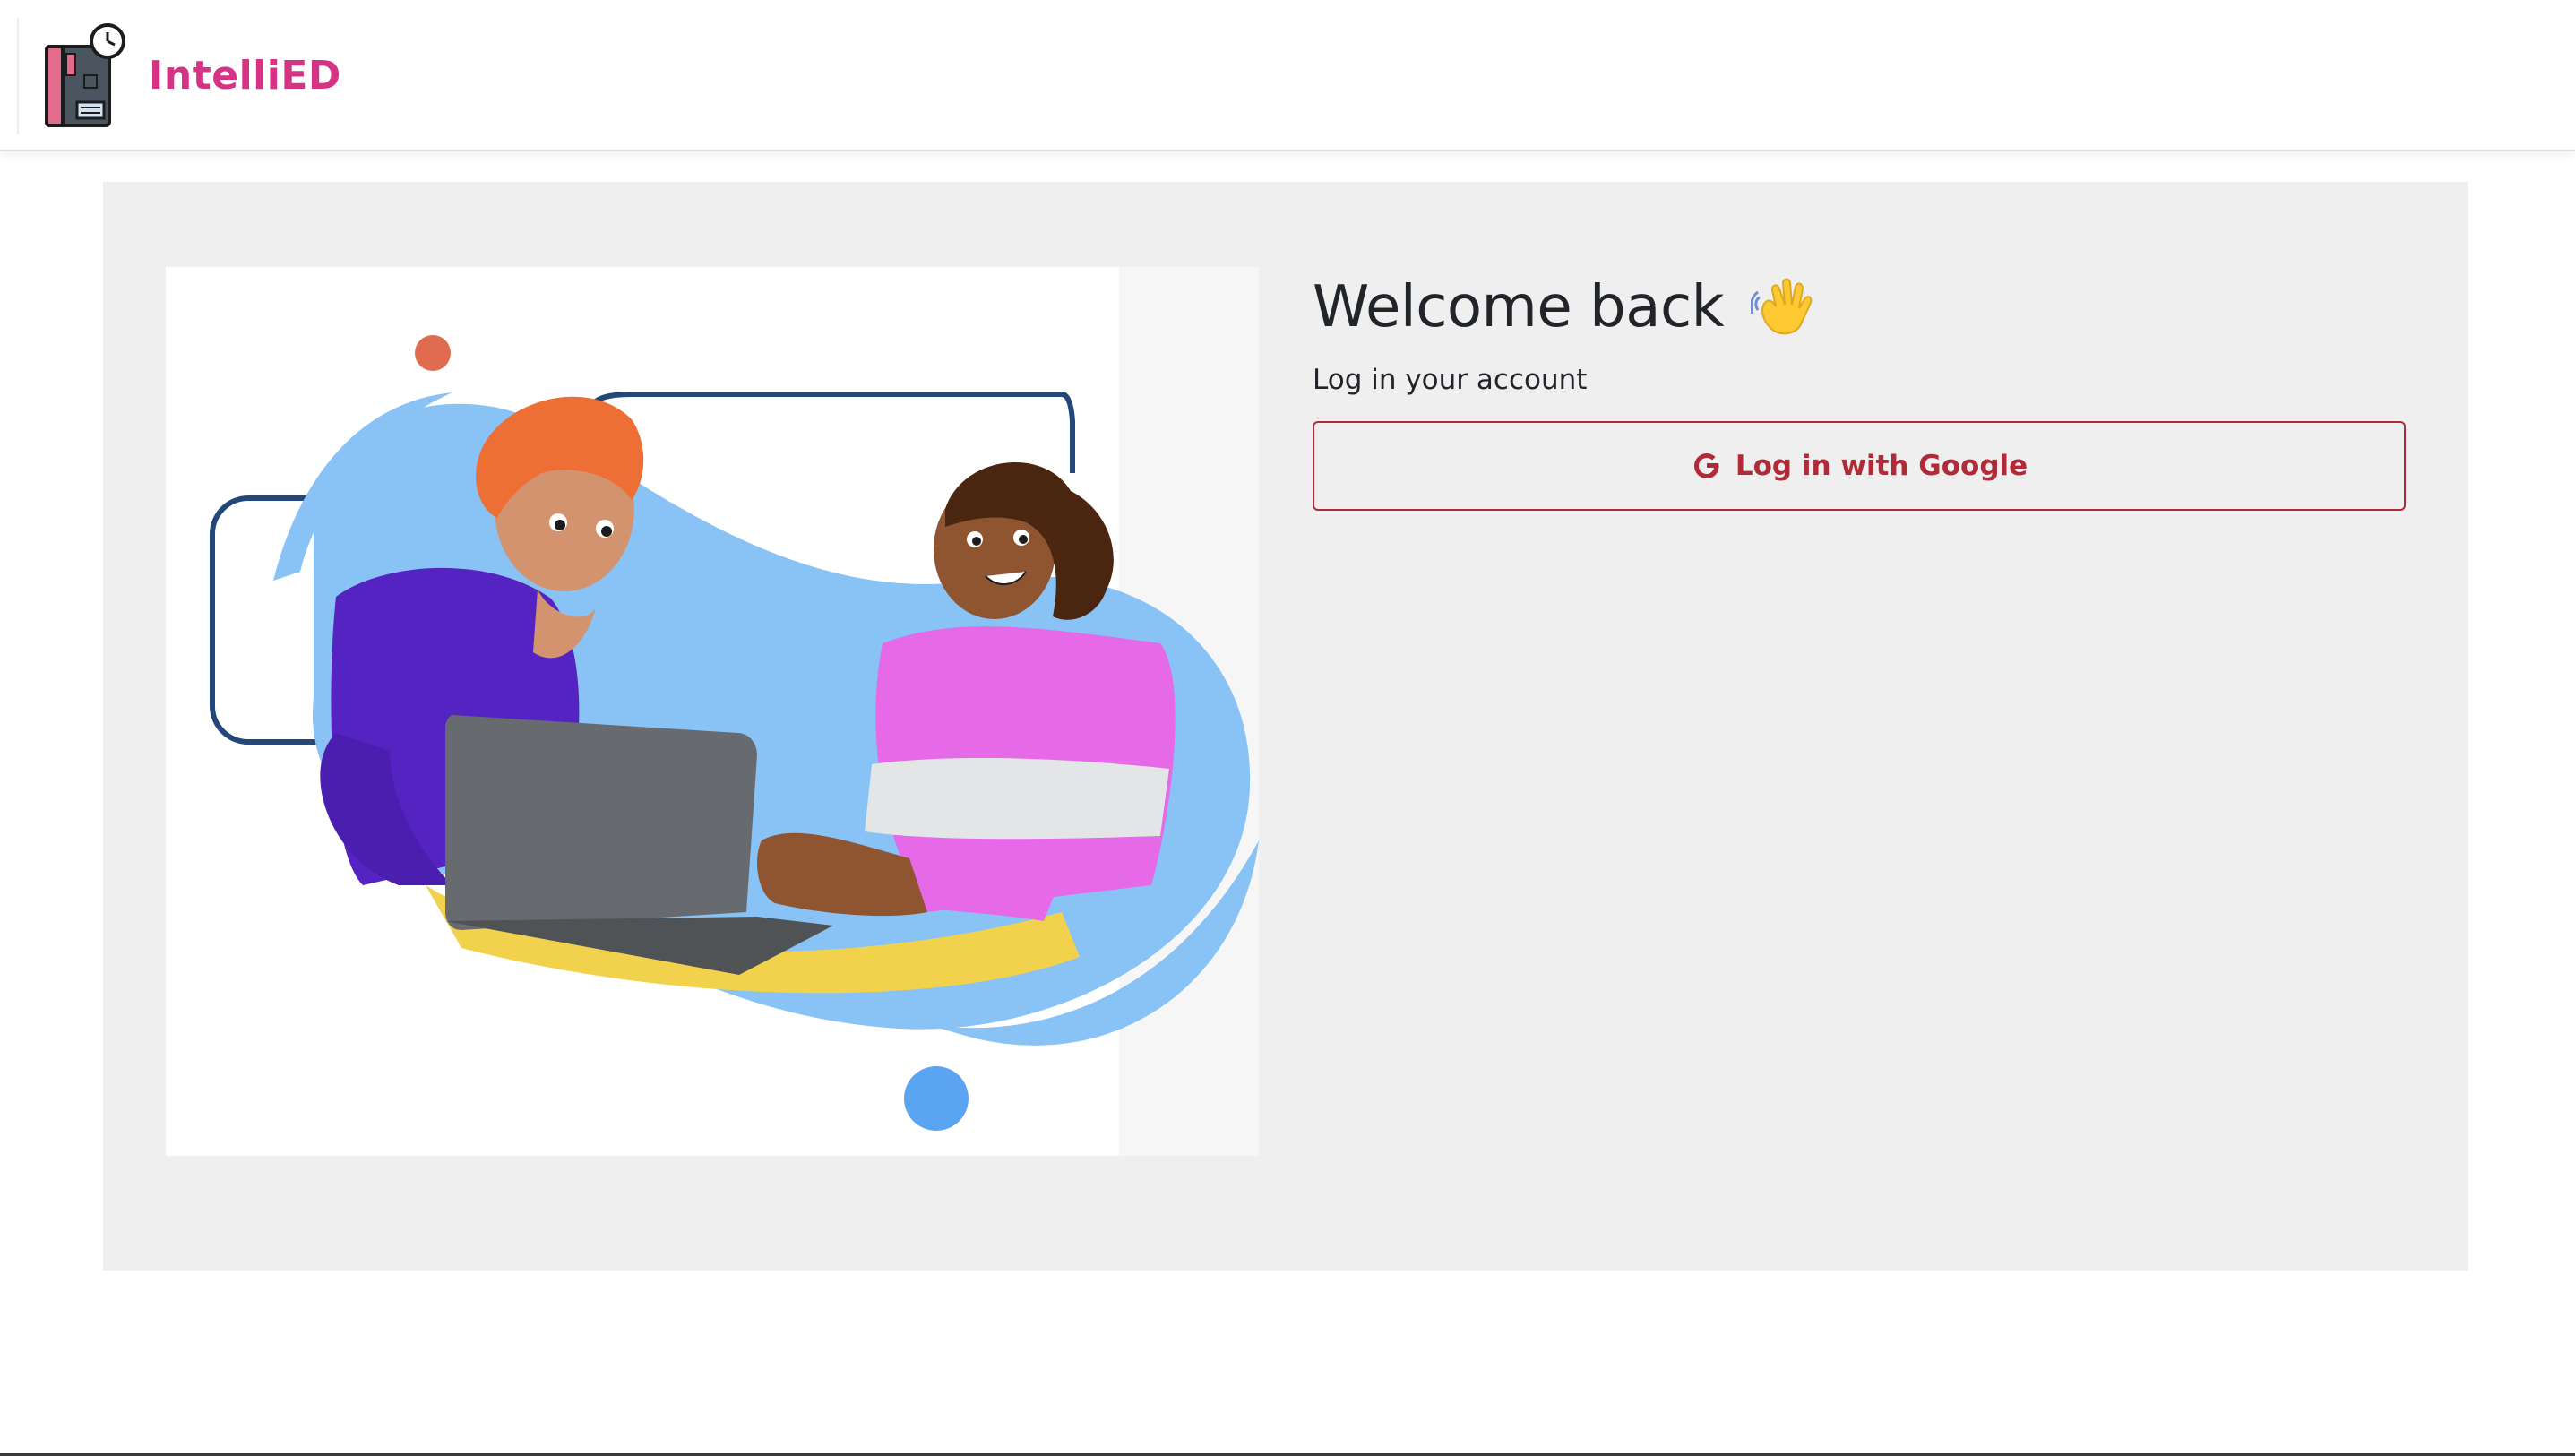  What do you see at coordinates (18, 76) in the screenshot?
I see `navbar-divider` at bounding box center [18, 76].